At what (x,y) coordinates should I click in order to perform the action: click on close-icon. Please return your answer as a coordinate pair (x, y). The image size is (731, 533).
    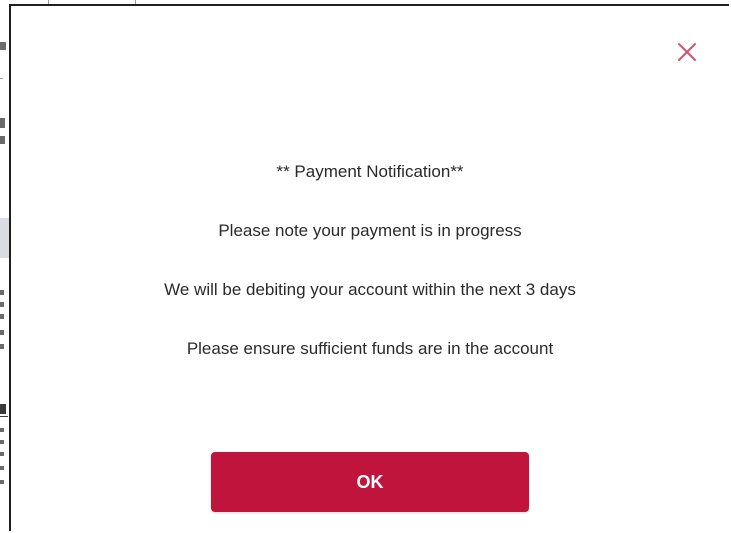
    Looking at the image, I should click on (687, 54).